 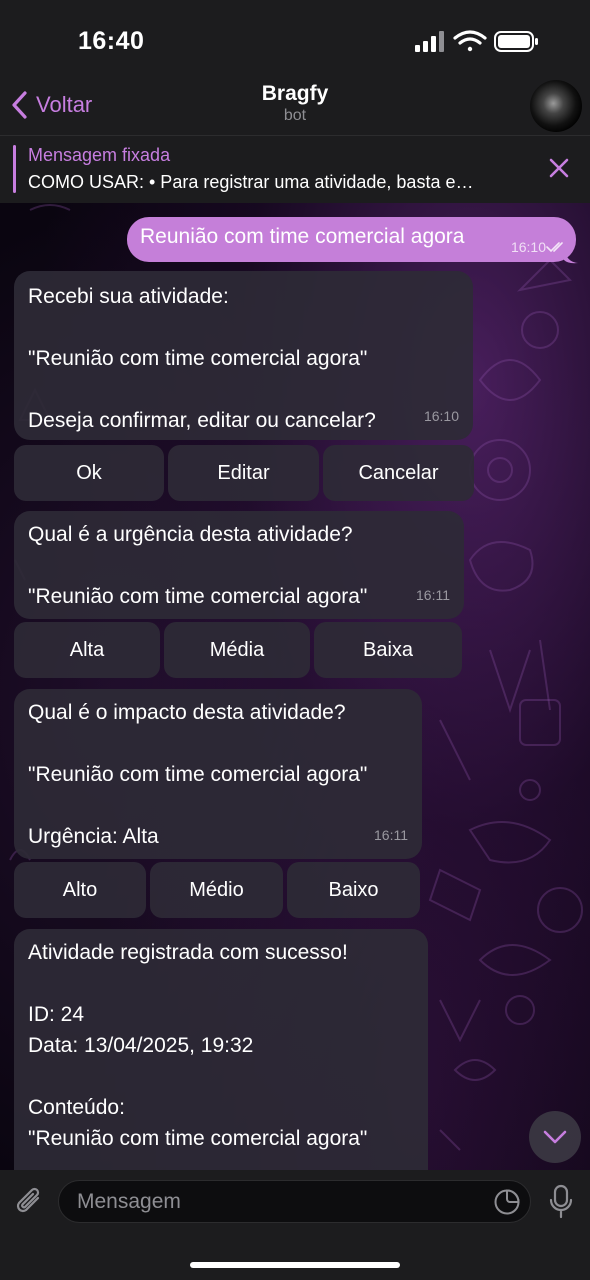 What do you see at coordinates (470, 41) in the screenshot?
I see `wifi-icon` at bounding box center [470, 41].